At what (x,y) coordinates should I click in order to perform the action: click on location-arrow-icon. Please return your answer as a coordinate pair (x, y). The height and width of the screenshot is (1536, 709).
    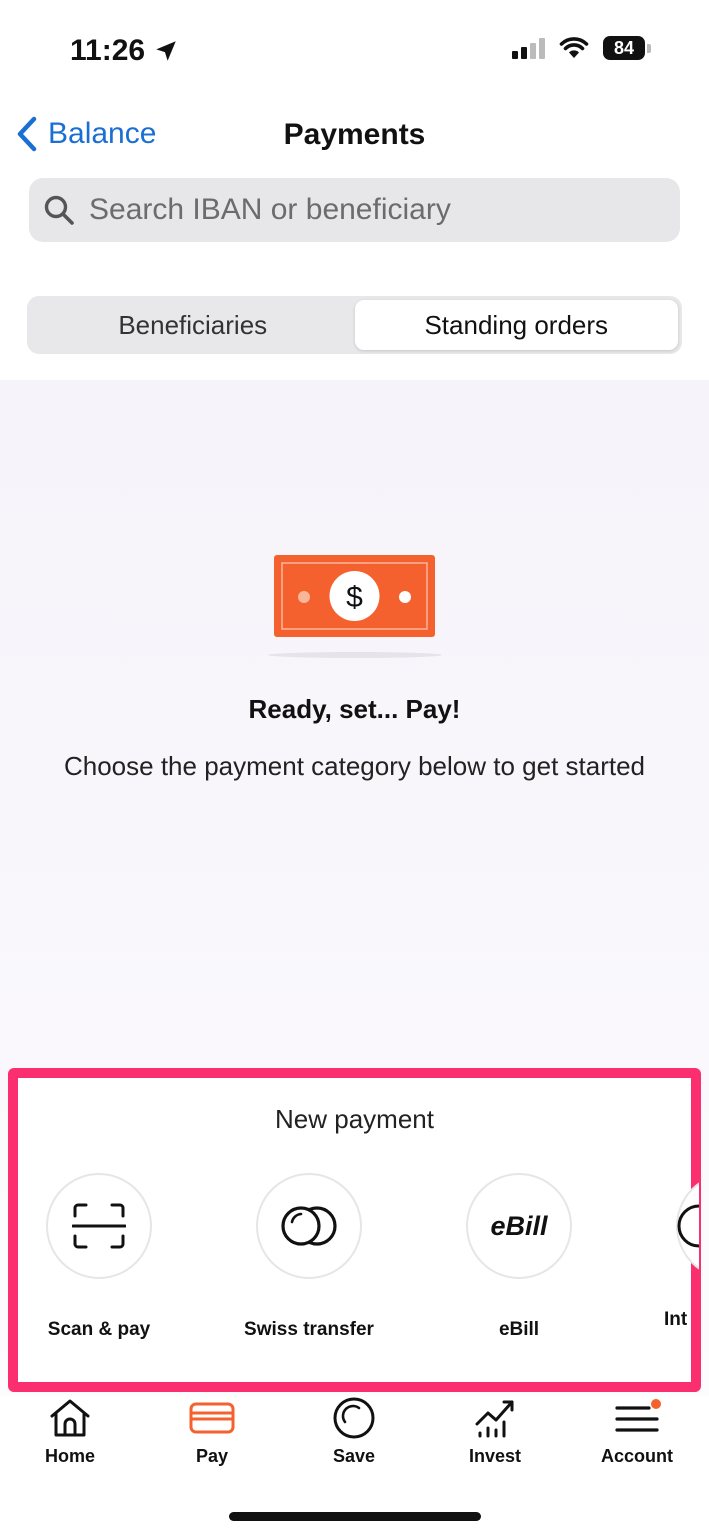
    Looking at the image, I should click on (166, 51).